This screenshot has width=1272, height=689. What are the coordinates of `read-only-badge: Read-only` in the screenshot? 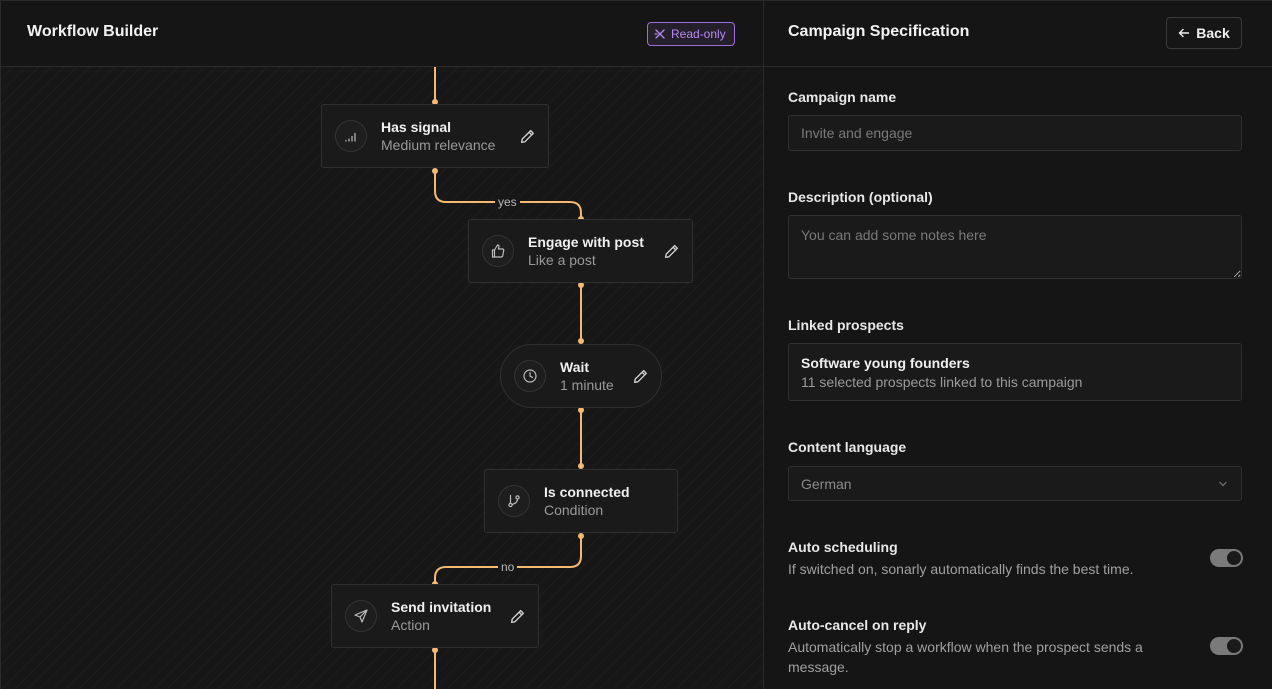 It's located at (691, 34).